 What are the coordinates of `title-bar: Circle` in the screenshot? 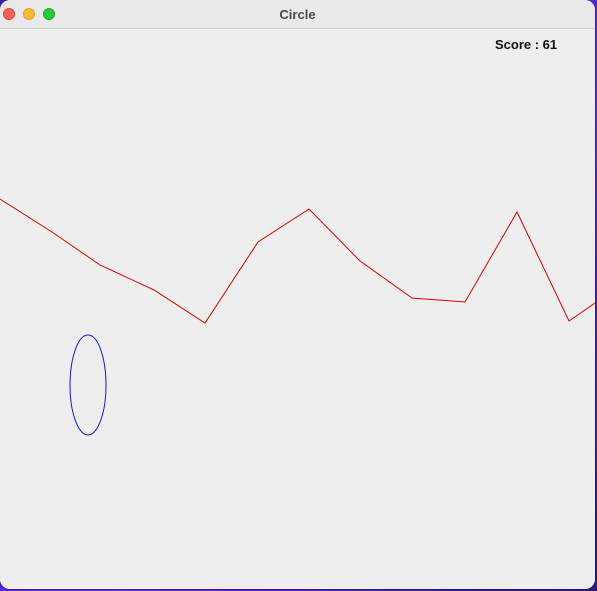 It's located at (297, 14).